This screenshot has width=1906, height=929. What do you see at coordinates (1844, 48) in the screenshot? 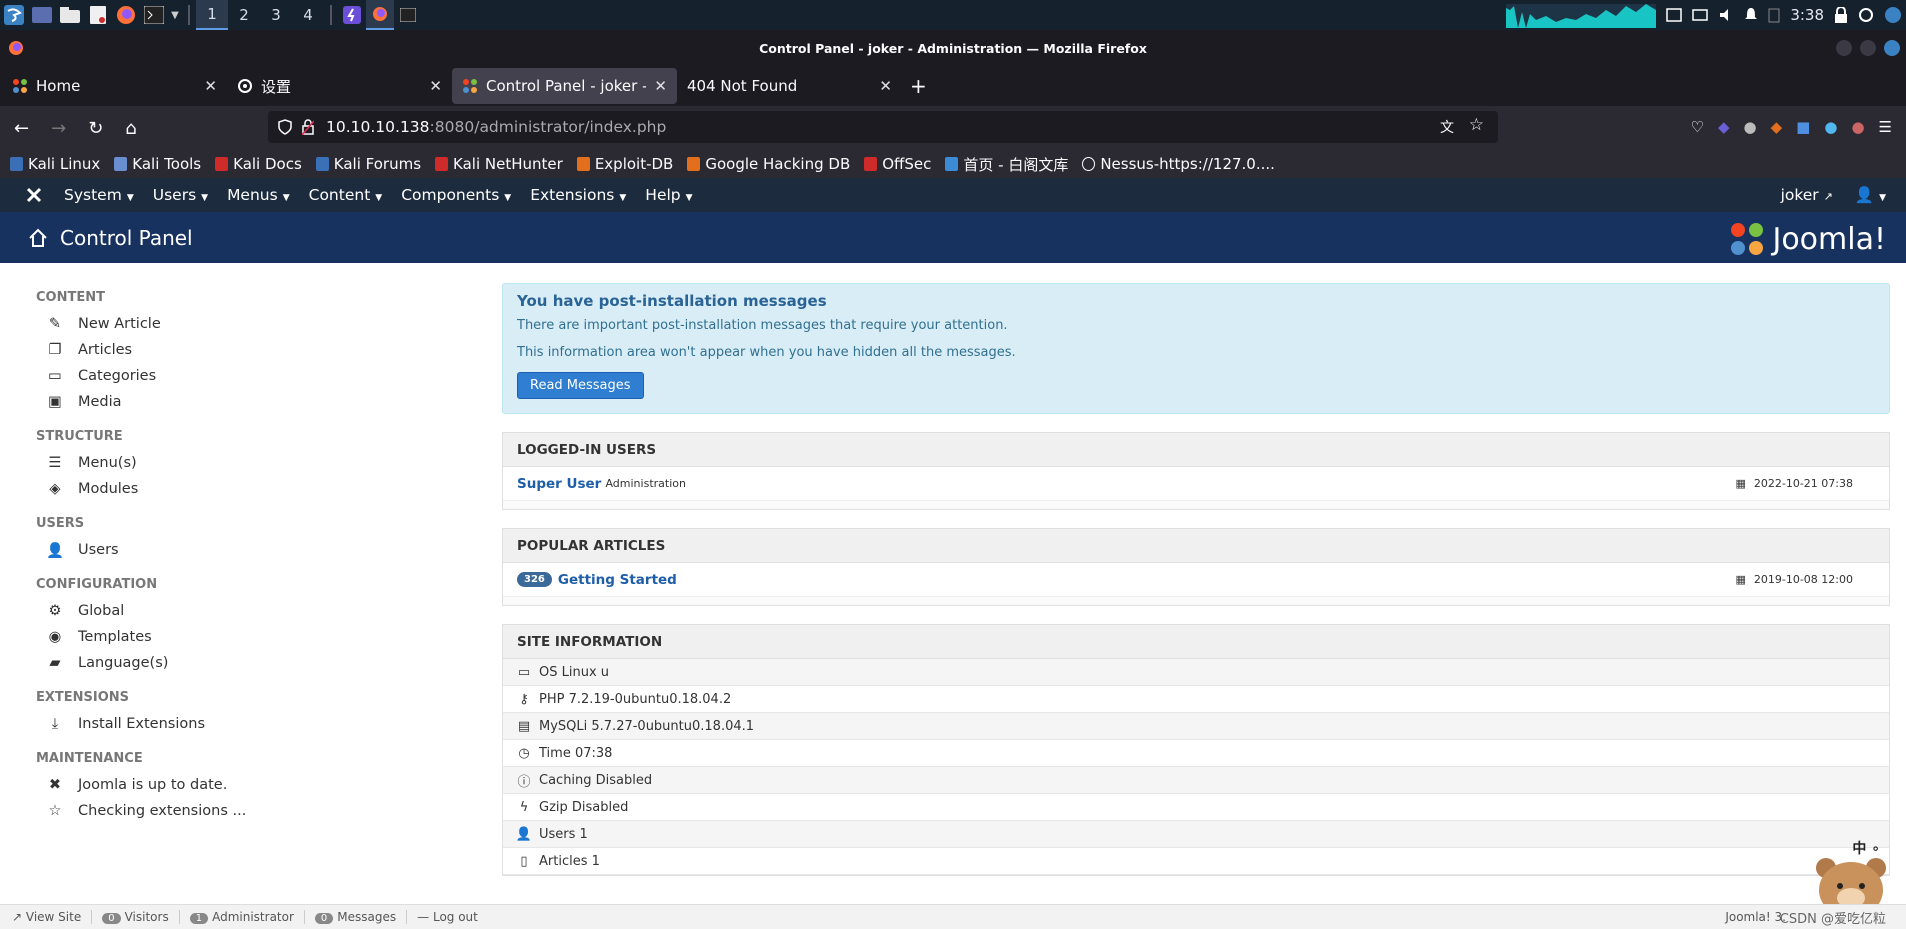
I see `minimize-button` at bounding box center [1844, 48].